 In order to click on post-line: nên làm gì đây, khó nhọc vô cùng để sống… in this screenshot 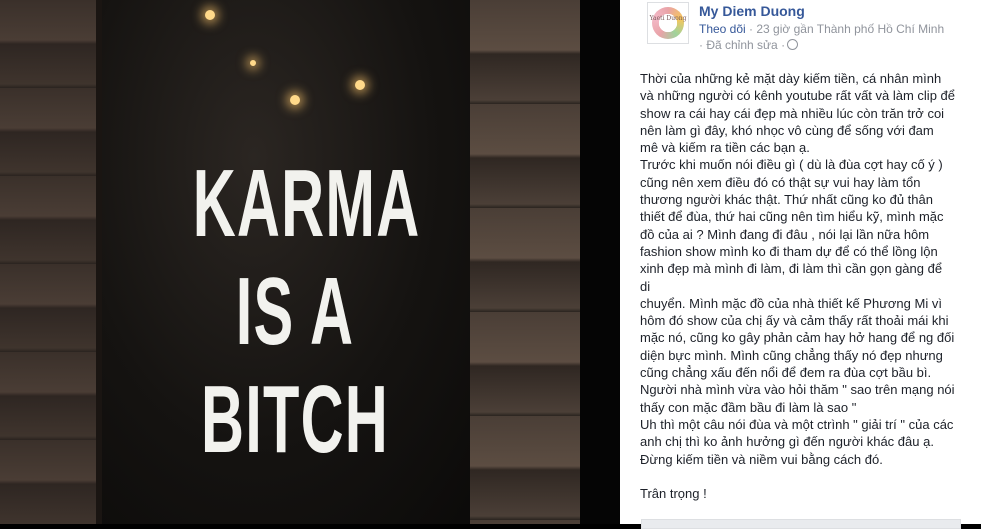, I will do `click(787, 130)`.